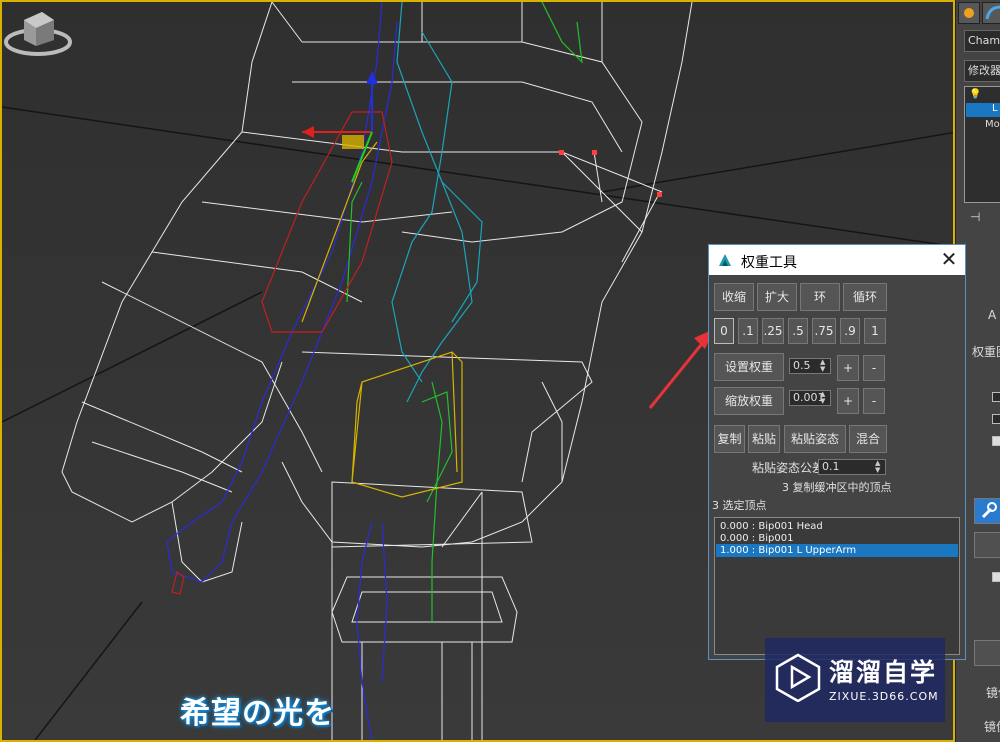  What do you see at coordinates (969, 13) in the screenshot?
I see `create-tab-icon` at bounding box center [969, 13].